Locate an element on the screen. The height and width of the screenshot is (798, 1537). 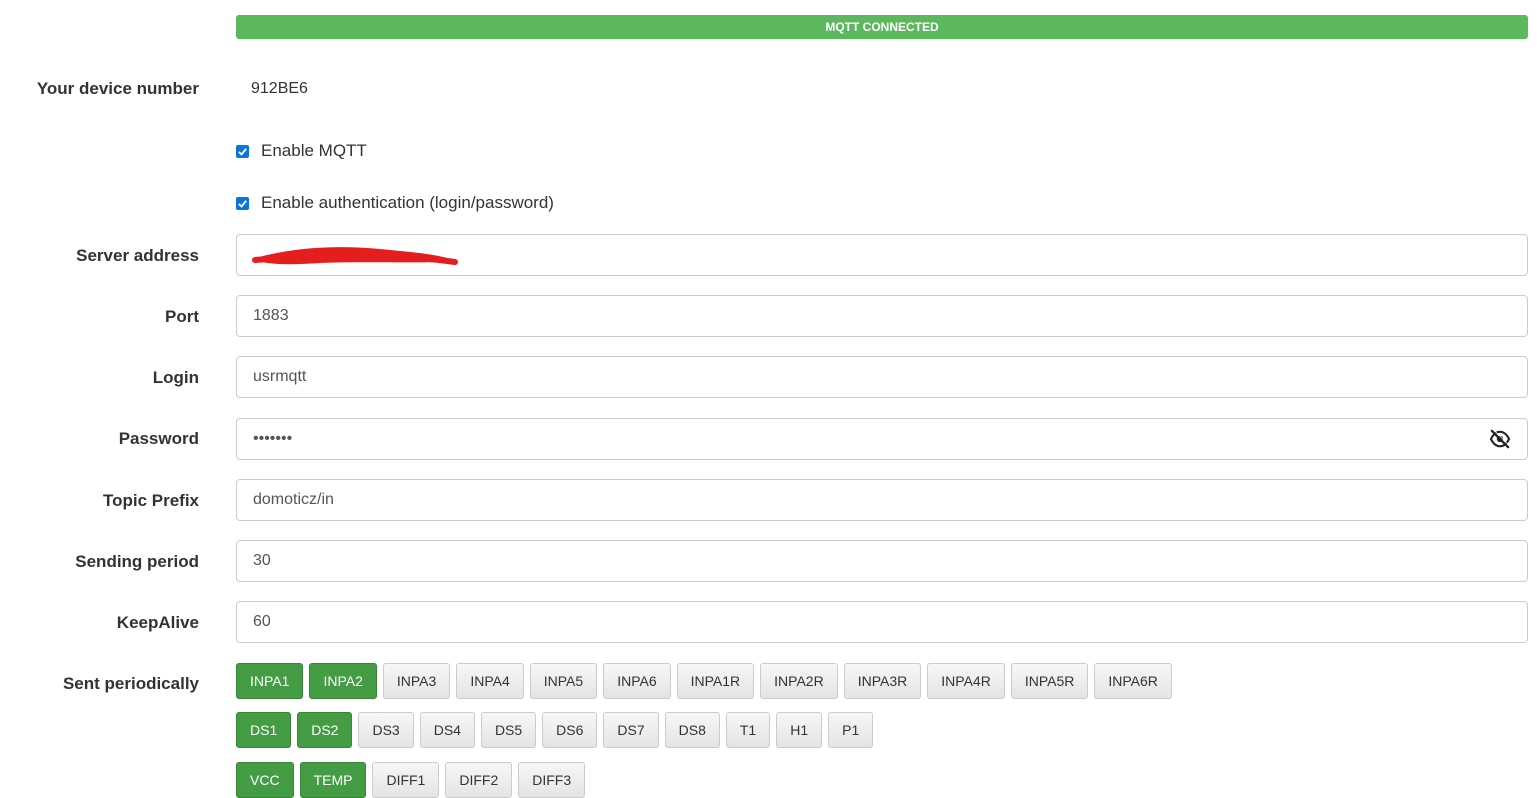
login-field is located at coordinates (882, 377).